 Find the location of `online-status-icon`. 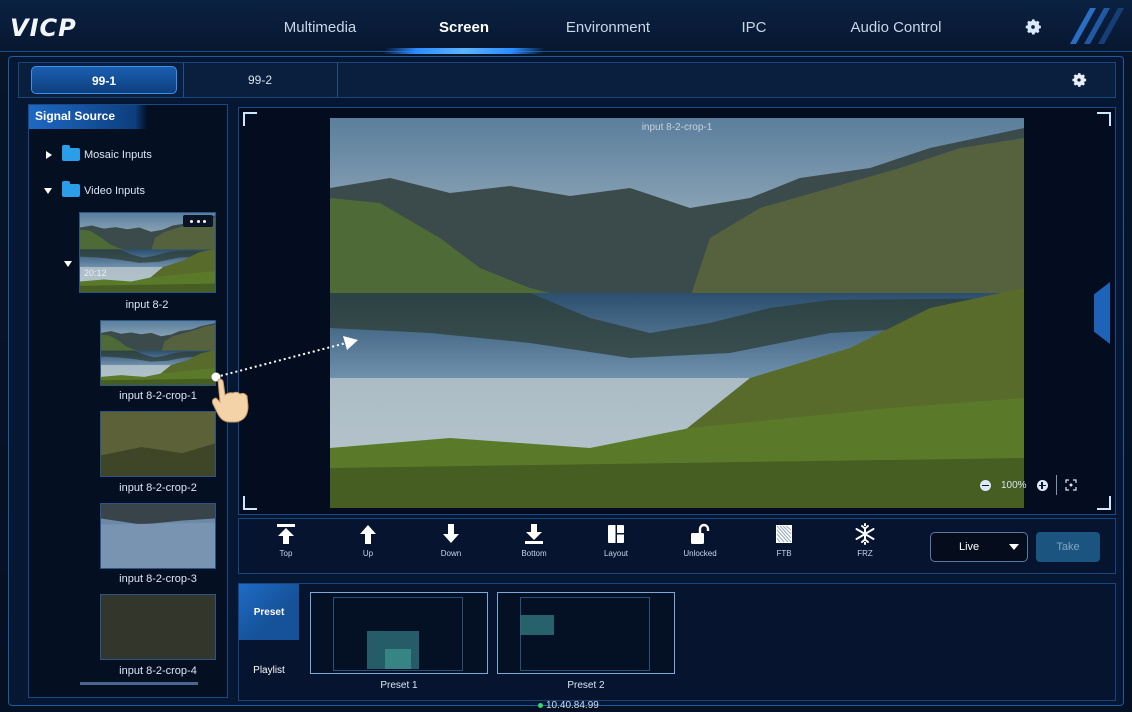

online-status-icon is located at coordinates (540, 705).